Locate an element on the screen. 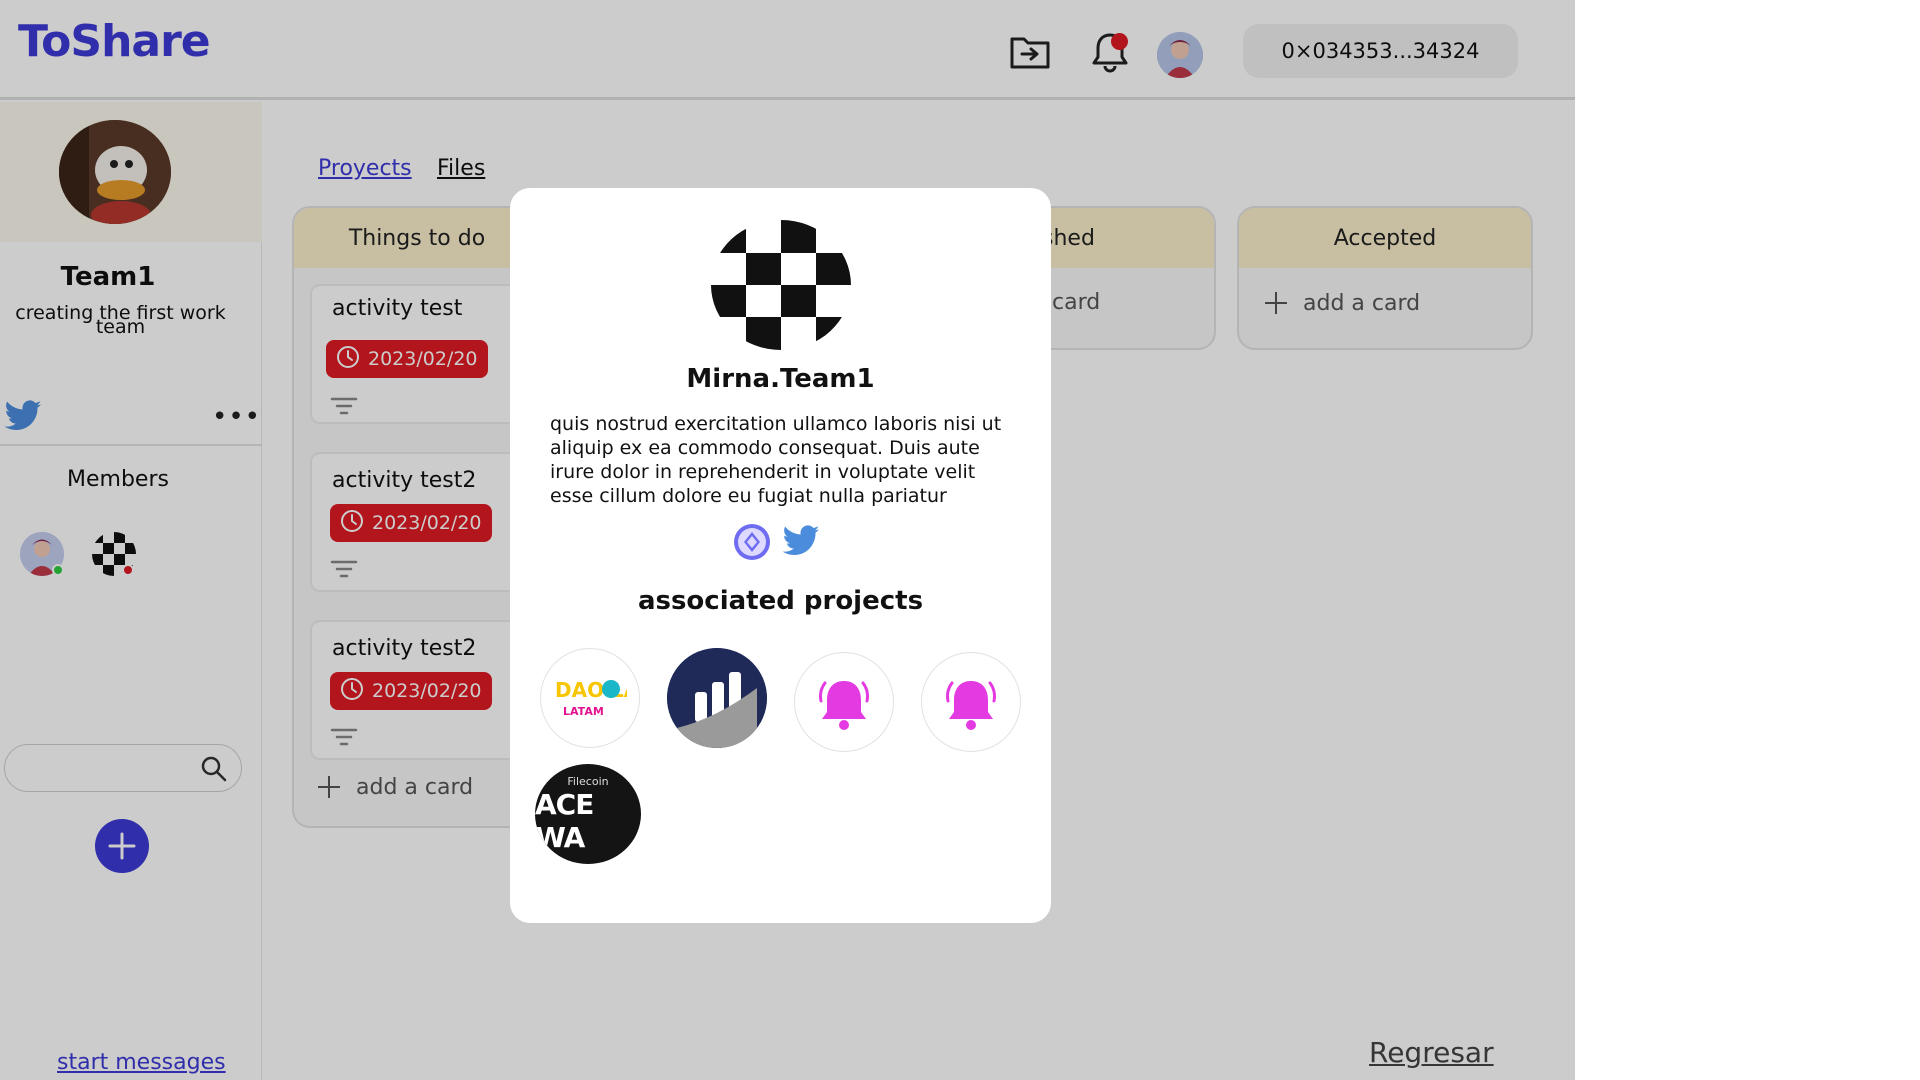  filecoin-label: Filecoin is located at coordinates (588, 781).